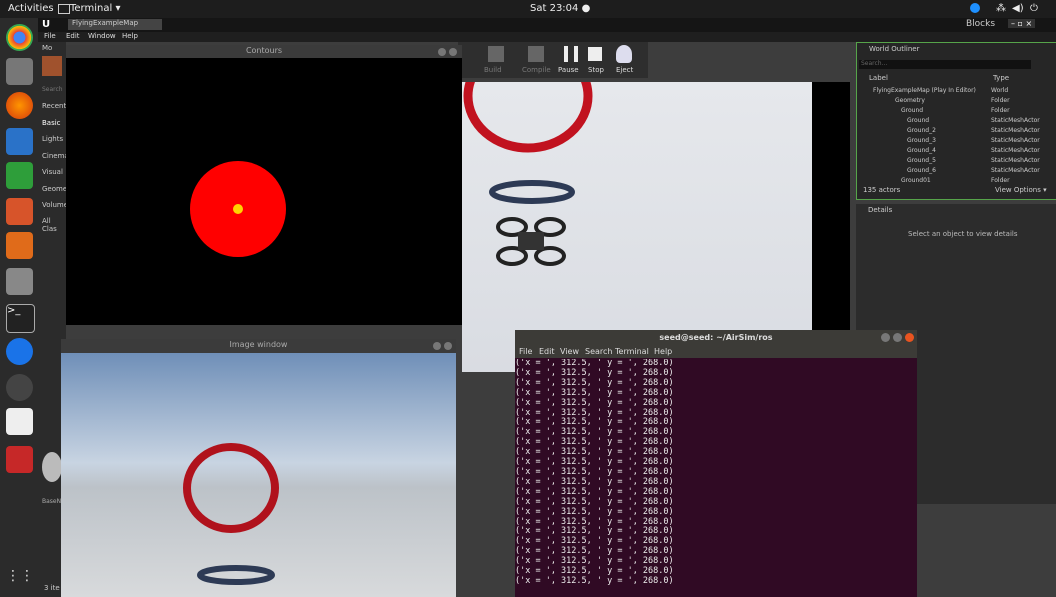 The image size is (1056, 597). Describe the element at coordinates (19, 105) in the screenshot. I see `firefox-icon` at that location.